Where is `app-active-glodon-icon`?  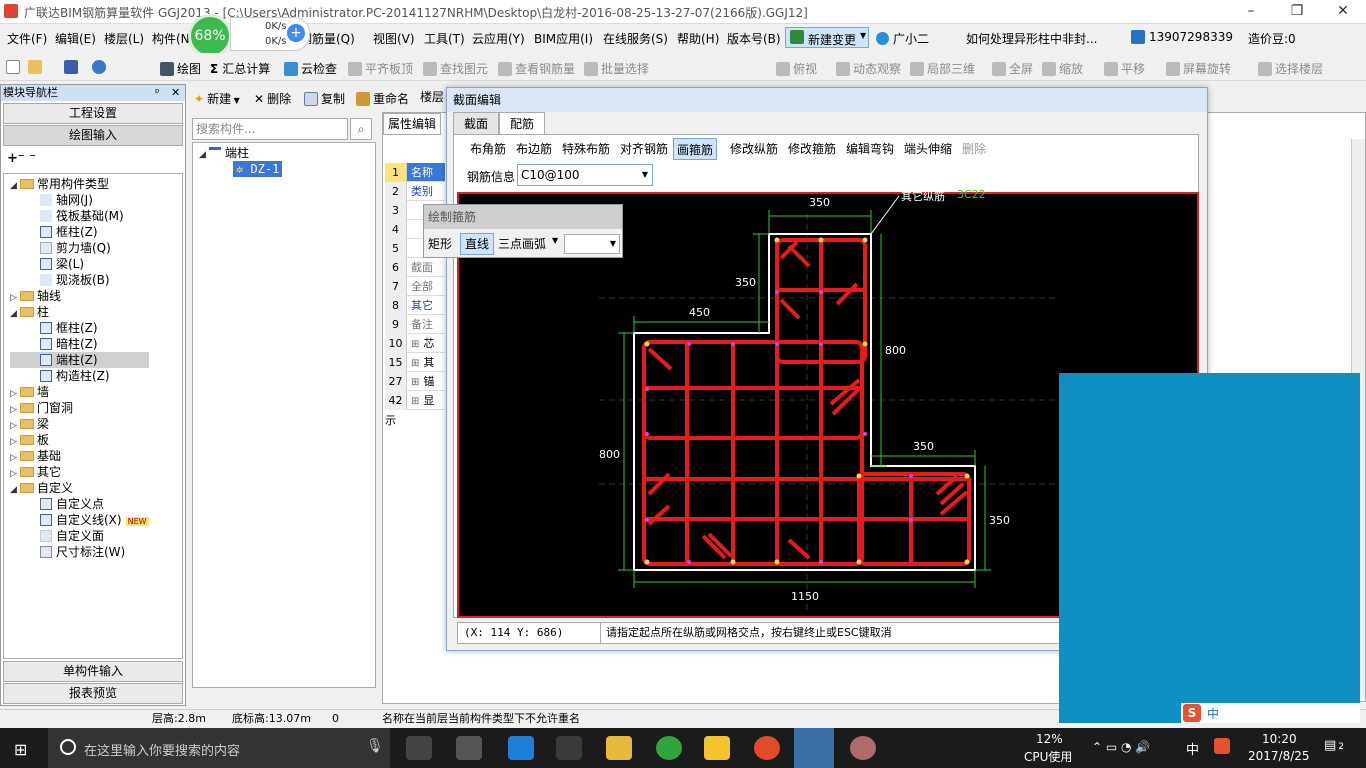
app-active-glodon-icon is located at coordinates (814, 748).